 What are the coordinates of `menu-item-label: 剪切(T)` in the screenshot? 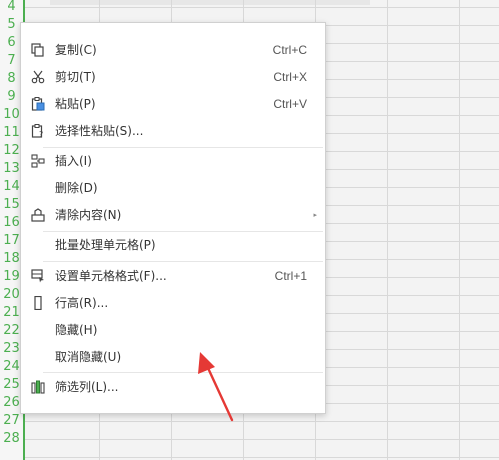 It's located at (75, 77).